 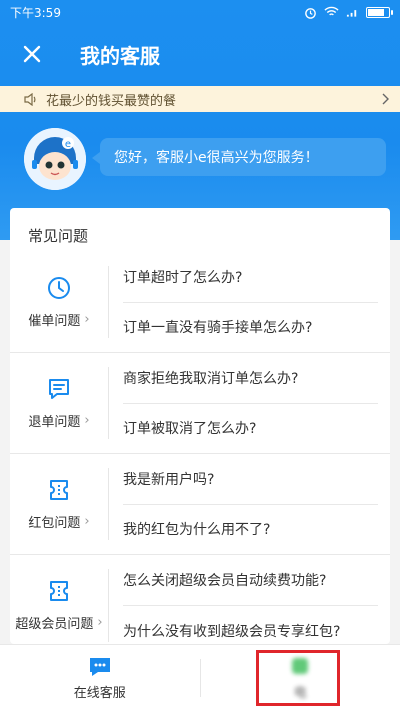 What do you see at coordinates (68, 144) in the screenshot?
I see `svg-text: e` at bounding box center [68, 144].